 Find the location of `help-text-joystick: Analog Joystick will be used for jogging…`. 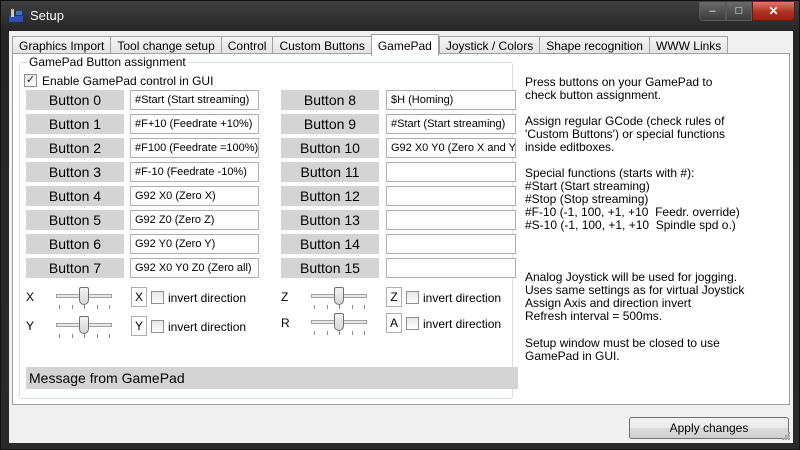

help-text-joystick: Analog Joystick will be used for jogging… is located at coordinates (635, 296).